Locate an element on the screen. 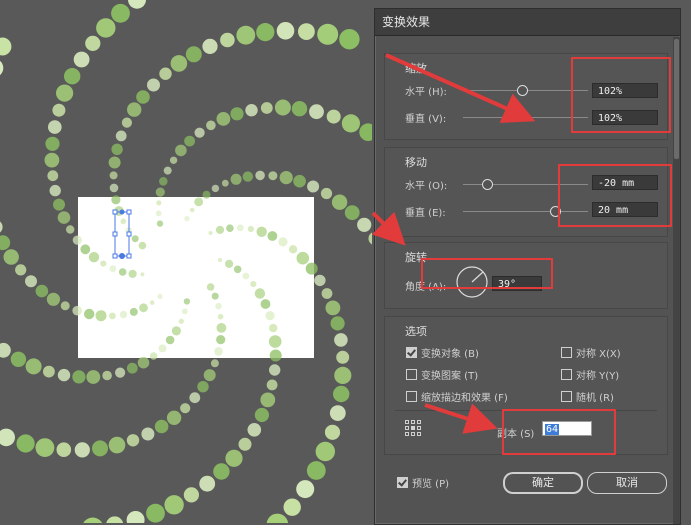 The height and width of the screenshot is (525, 691). options-title: 选项 is located at coordinates (416, 331).